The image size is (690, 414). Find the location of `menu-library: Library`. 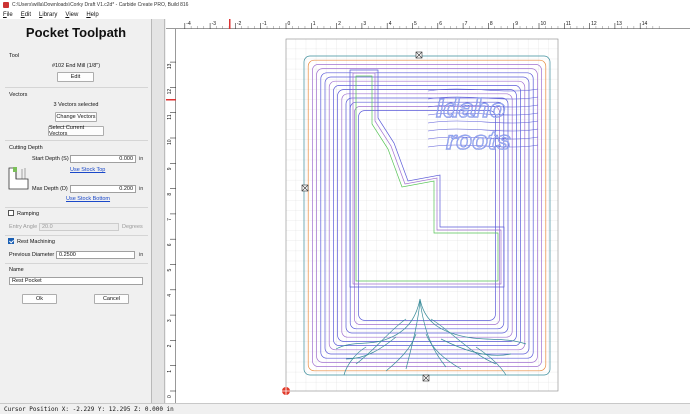

menu-library: Library is located at coordinates (48, 15).